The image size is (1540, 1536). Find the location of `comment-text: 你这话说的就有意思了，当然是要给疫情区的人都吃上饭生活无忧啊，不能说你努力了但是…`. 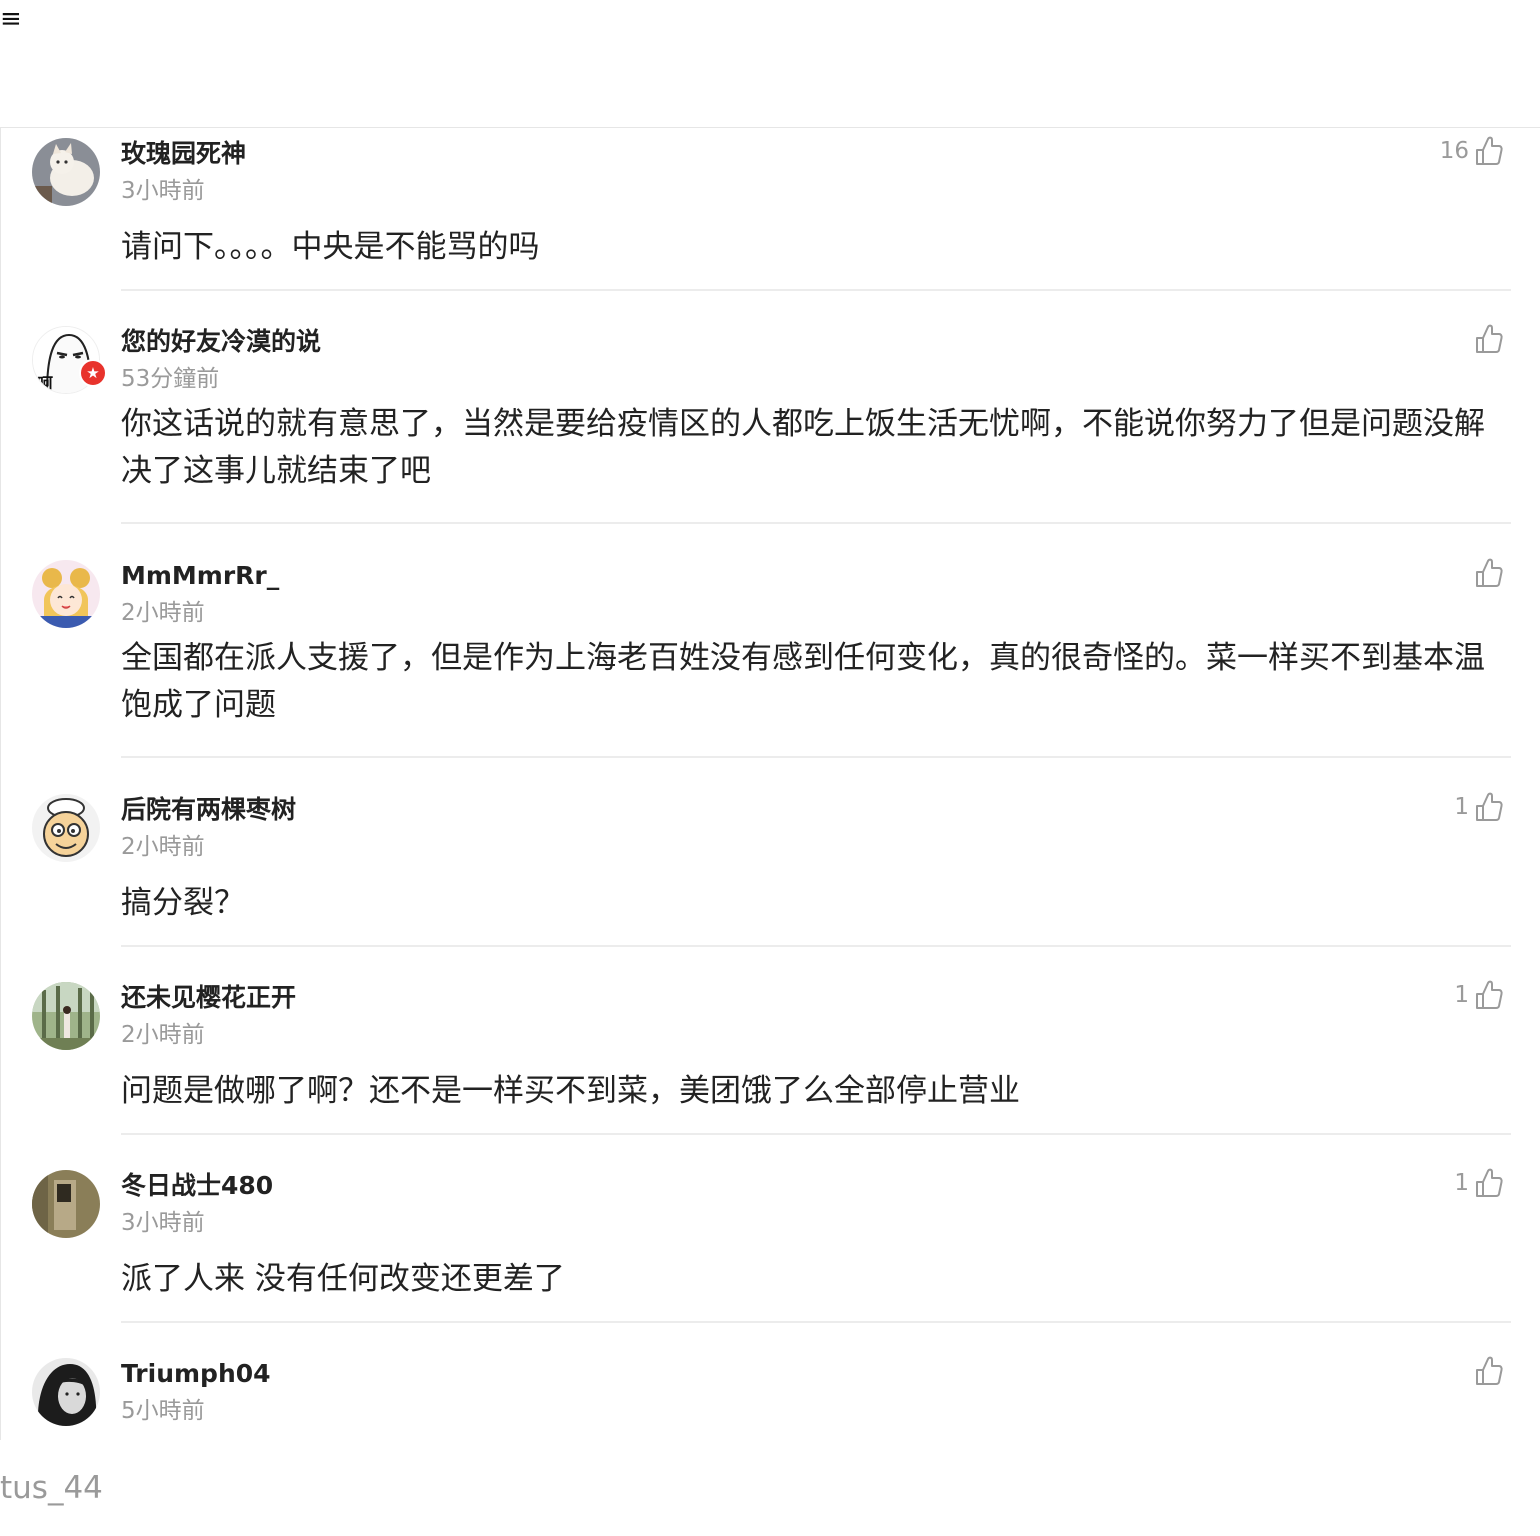

comment-text: 你这话说的就有意思了，当然是要给疫情区的人都吃上饭生活无忧啊，不能说你努力了但是… is located at coordinates (803, 447).